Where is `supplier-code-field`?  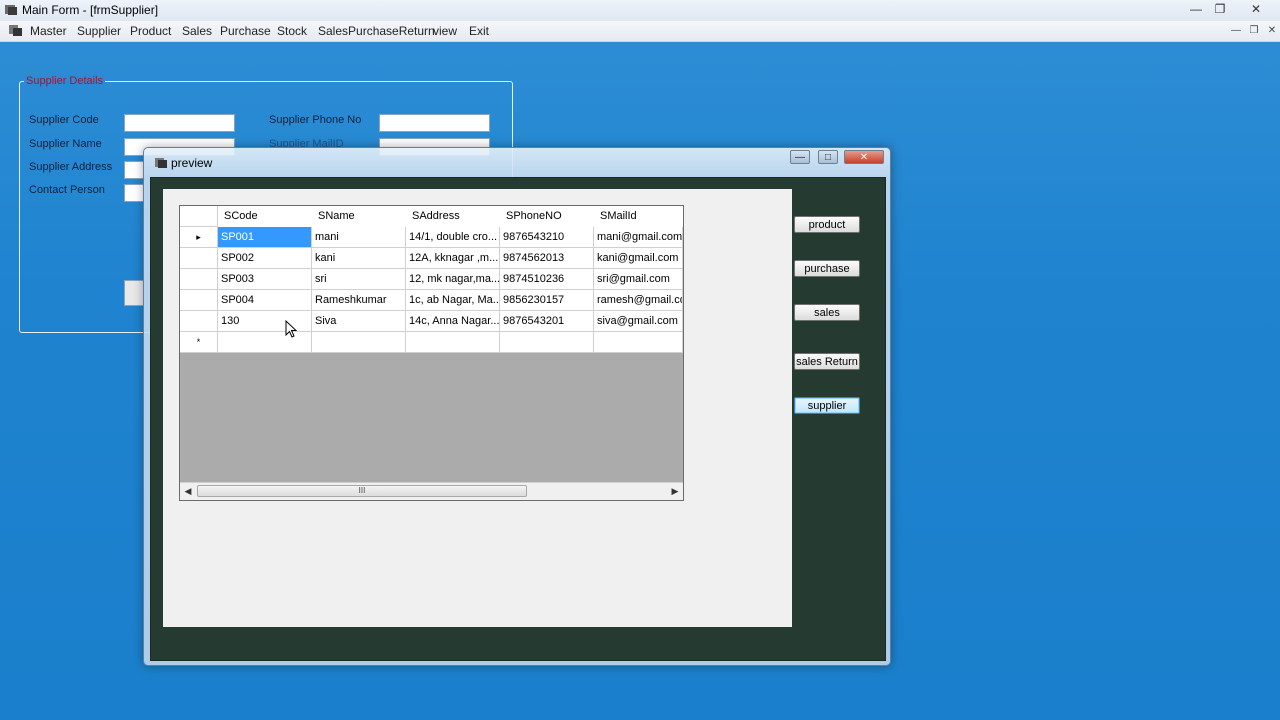
supplier-code-field is located at coordinates (179, 123).